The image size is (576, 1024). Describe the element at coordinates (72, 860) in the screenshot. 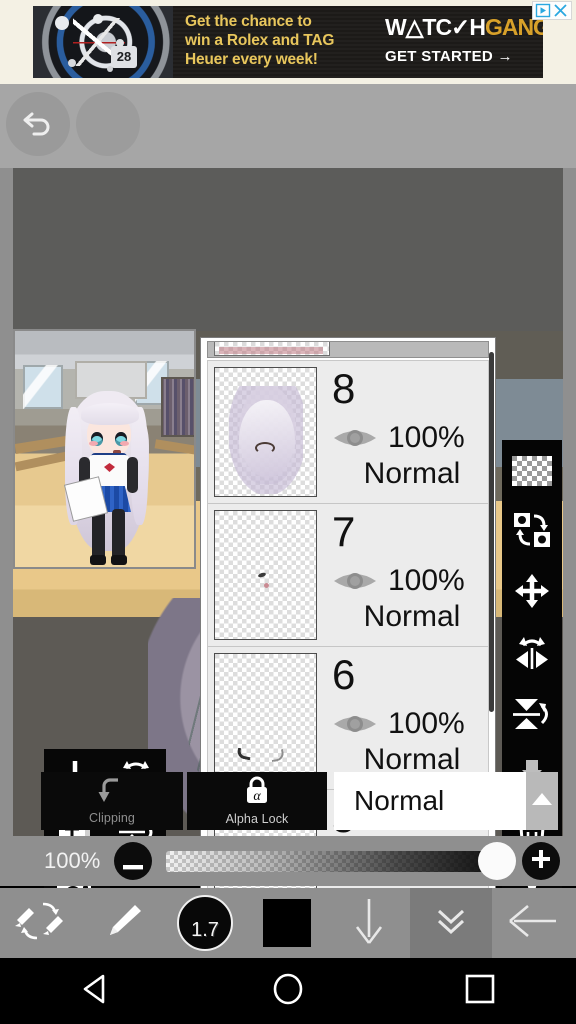

I see `opacity-value-label: 100%` at that location.